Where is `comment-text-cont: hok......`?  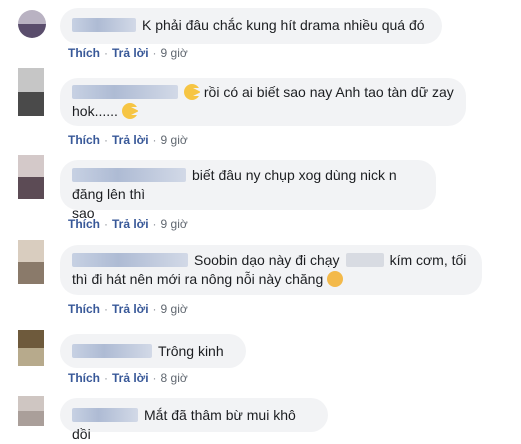 comment-text-cont: hok...... is located at coordinates (95, 111).